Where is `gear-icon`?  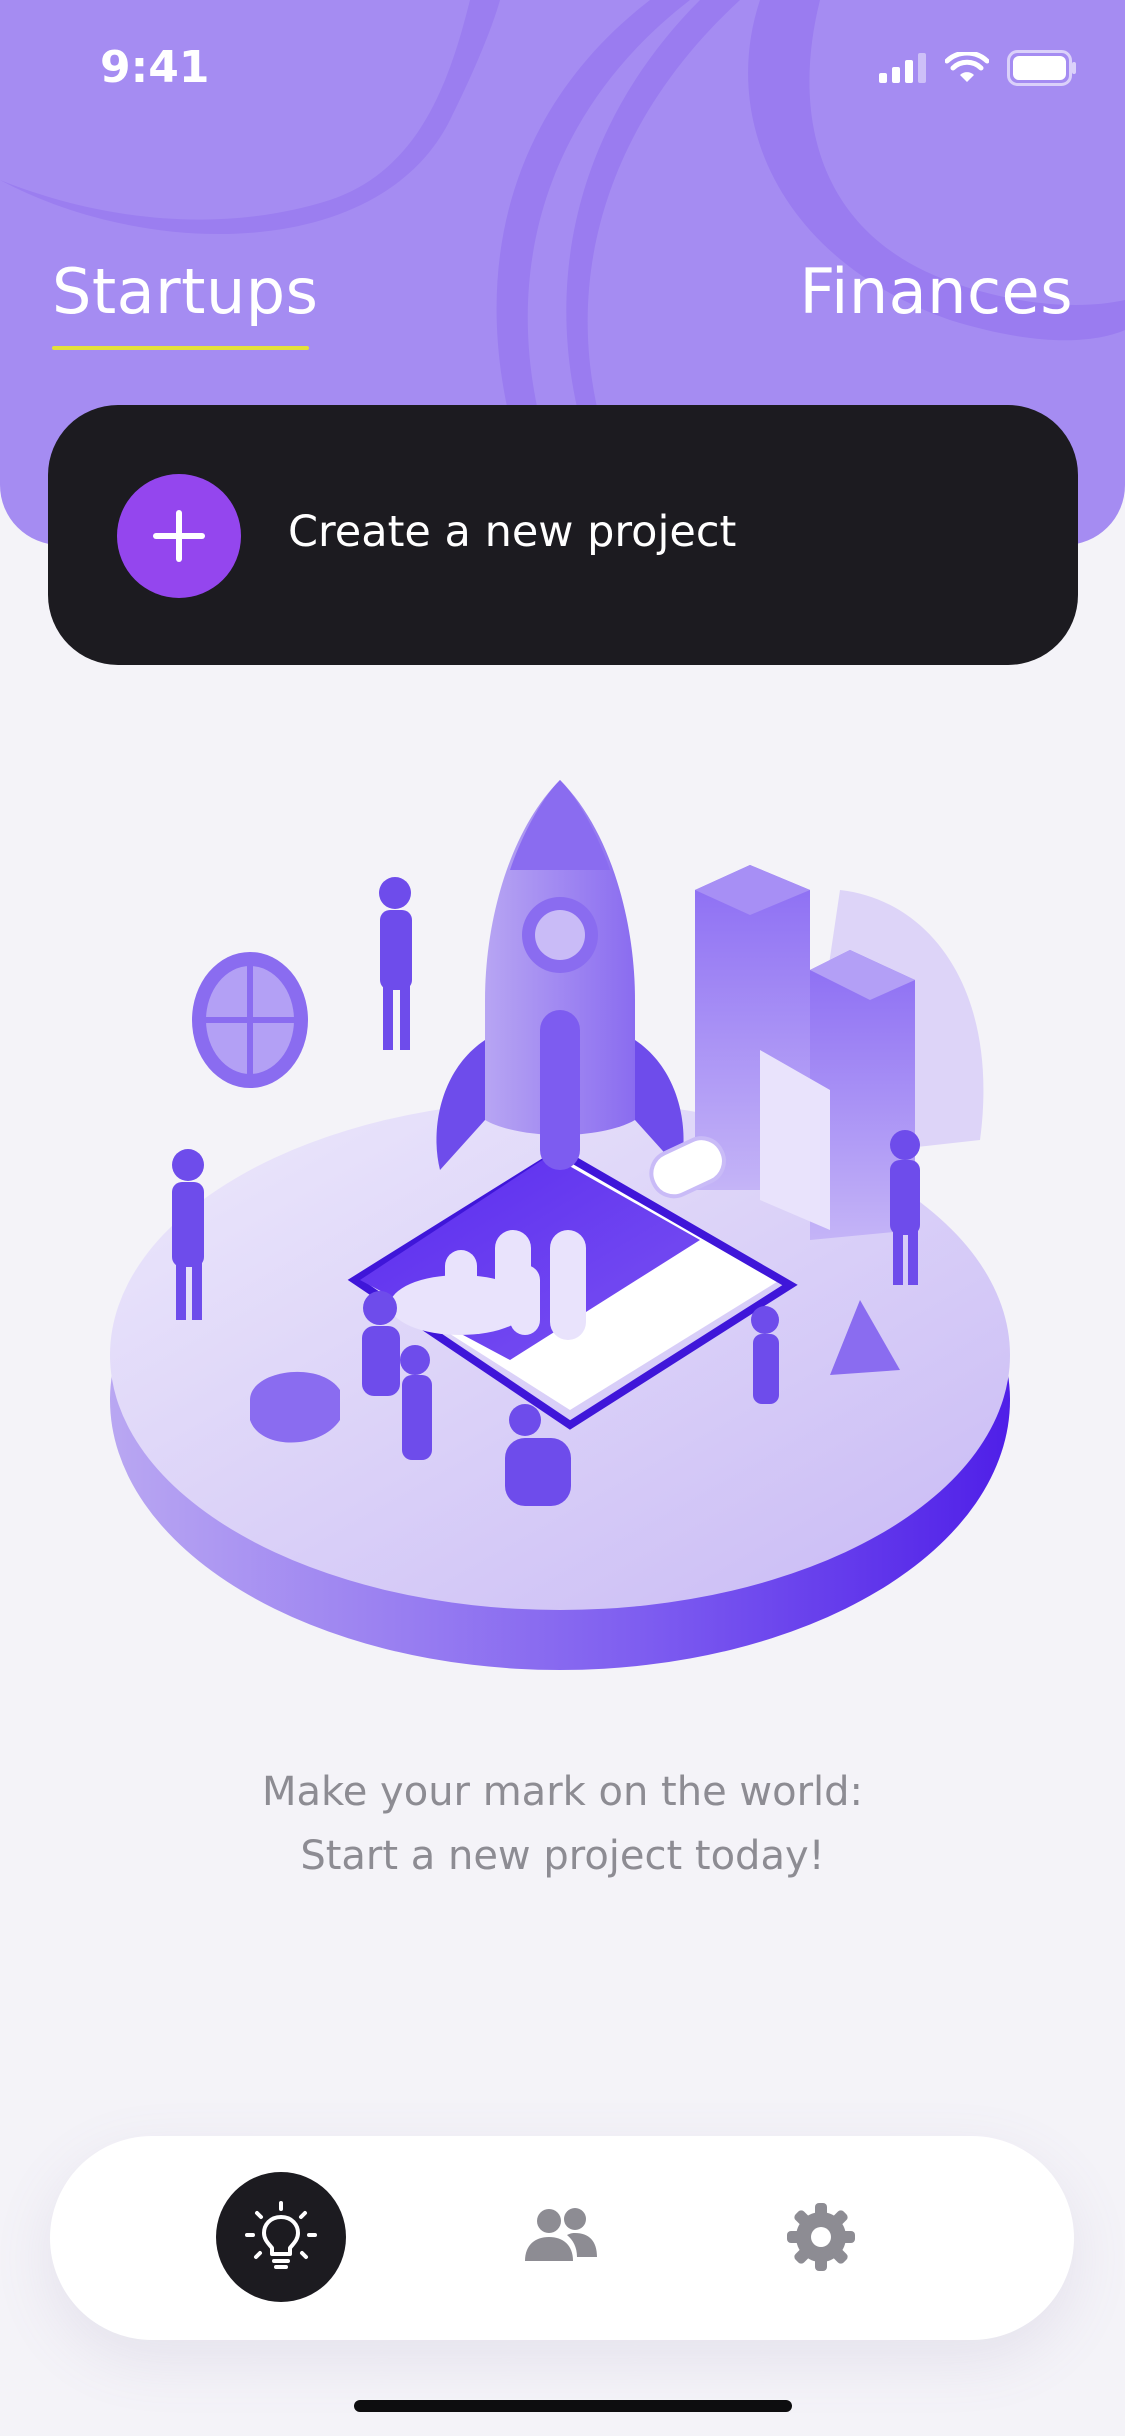
gear-icon is located at coordinates (821, 2237).